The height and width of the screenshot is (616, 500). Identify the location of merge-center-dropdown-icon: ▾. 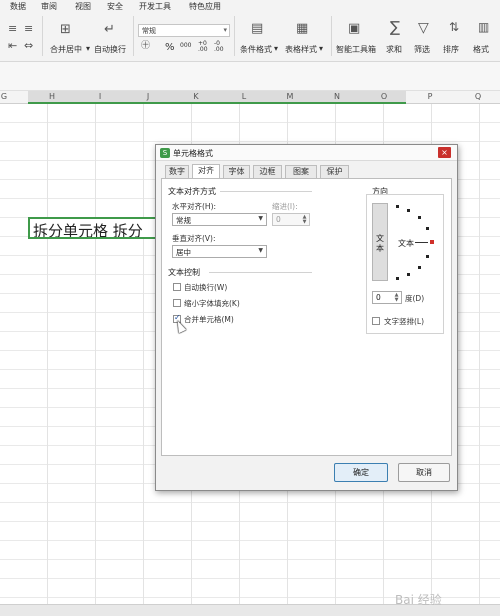
(88, 48).